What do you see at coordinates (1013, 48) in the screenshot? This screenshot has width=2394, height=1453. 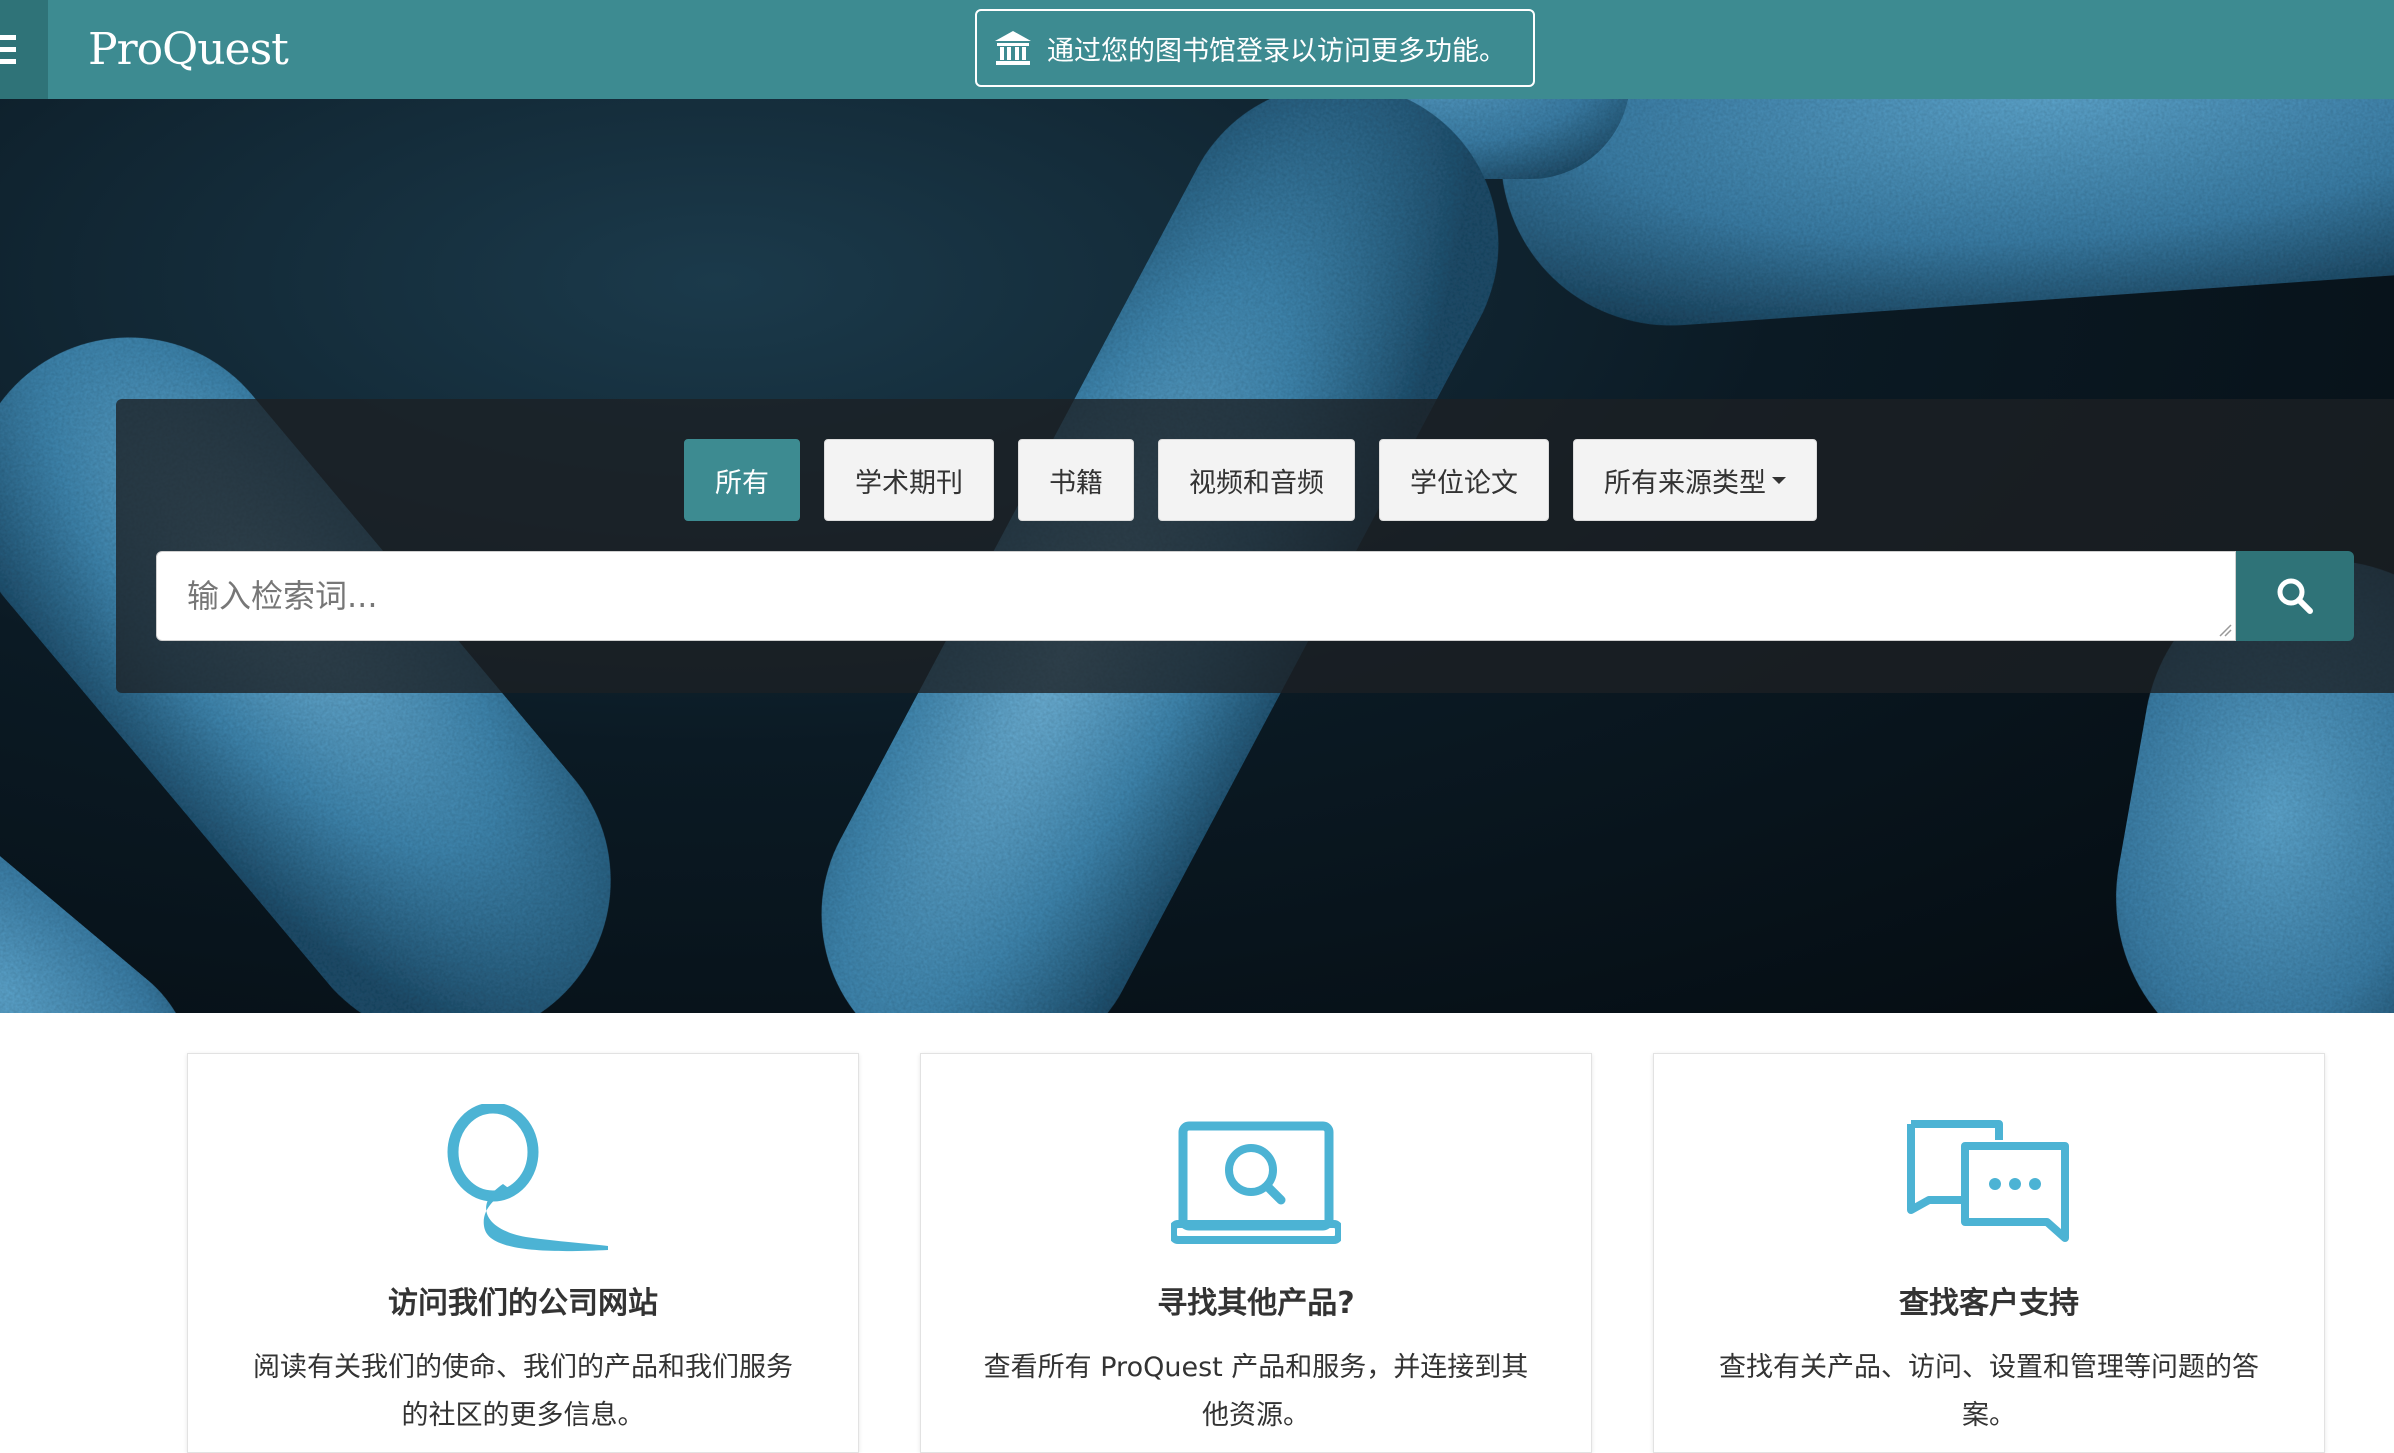 I see `institution-icon` at bounding box center [1013, 48].